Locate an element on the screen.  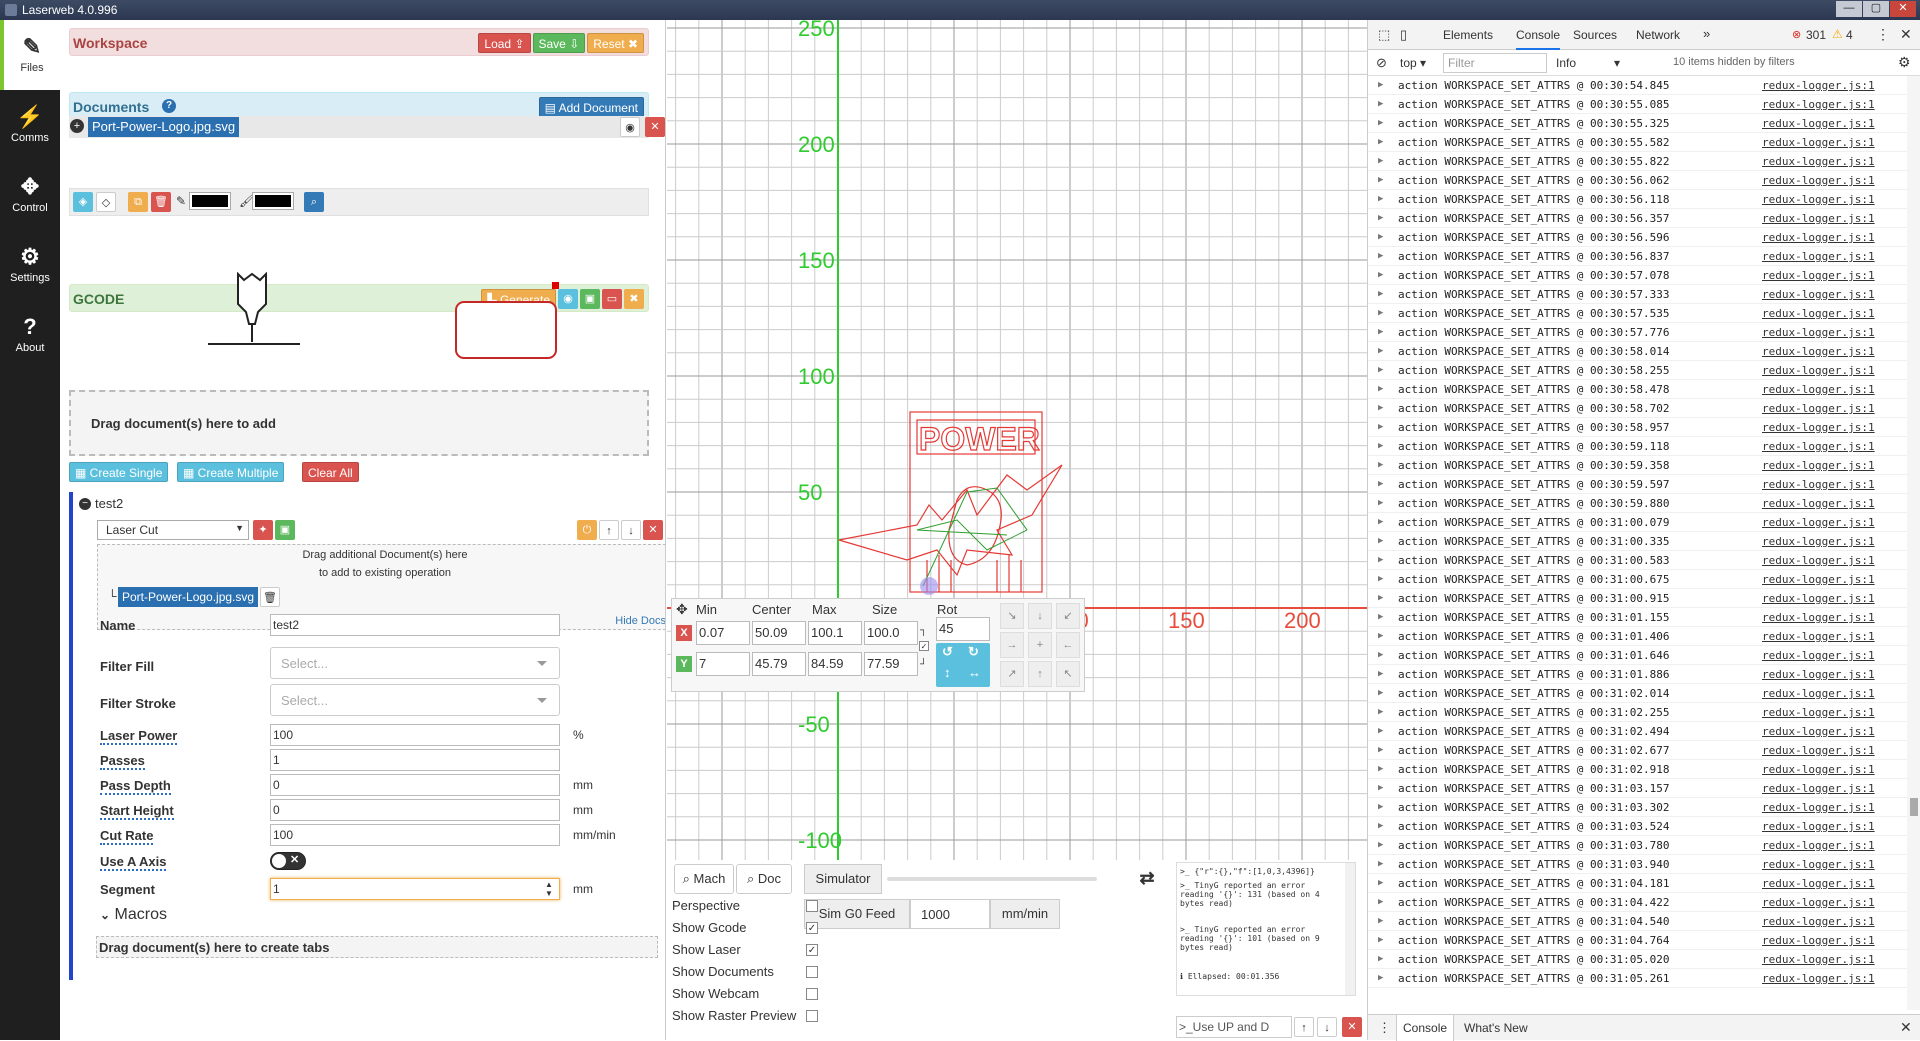
tab-elements: Elements is located at coordinates (1468, 35).